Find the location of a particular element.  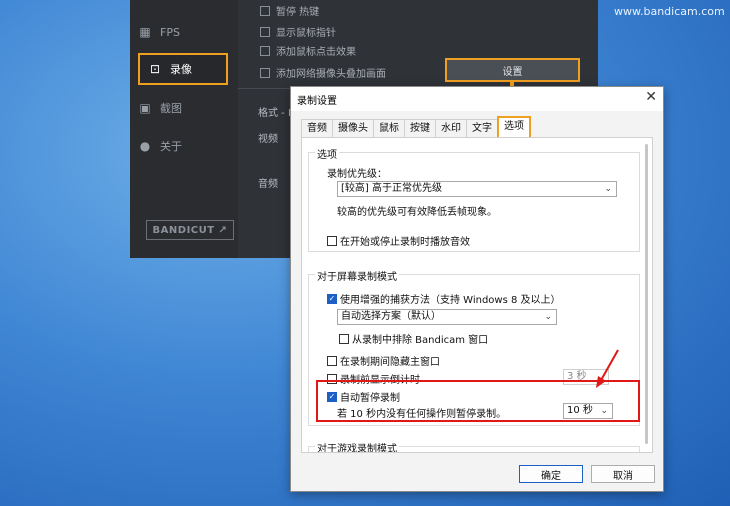

tab-audio: 音频 is located at coordinates (317, 128).